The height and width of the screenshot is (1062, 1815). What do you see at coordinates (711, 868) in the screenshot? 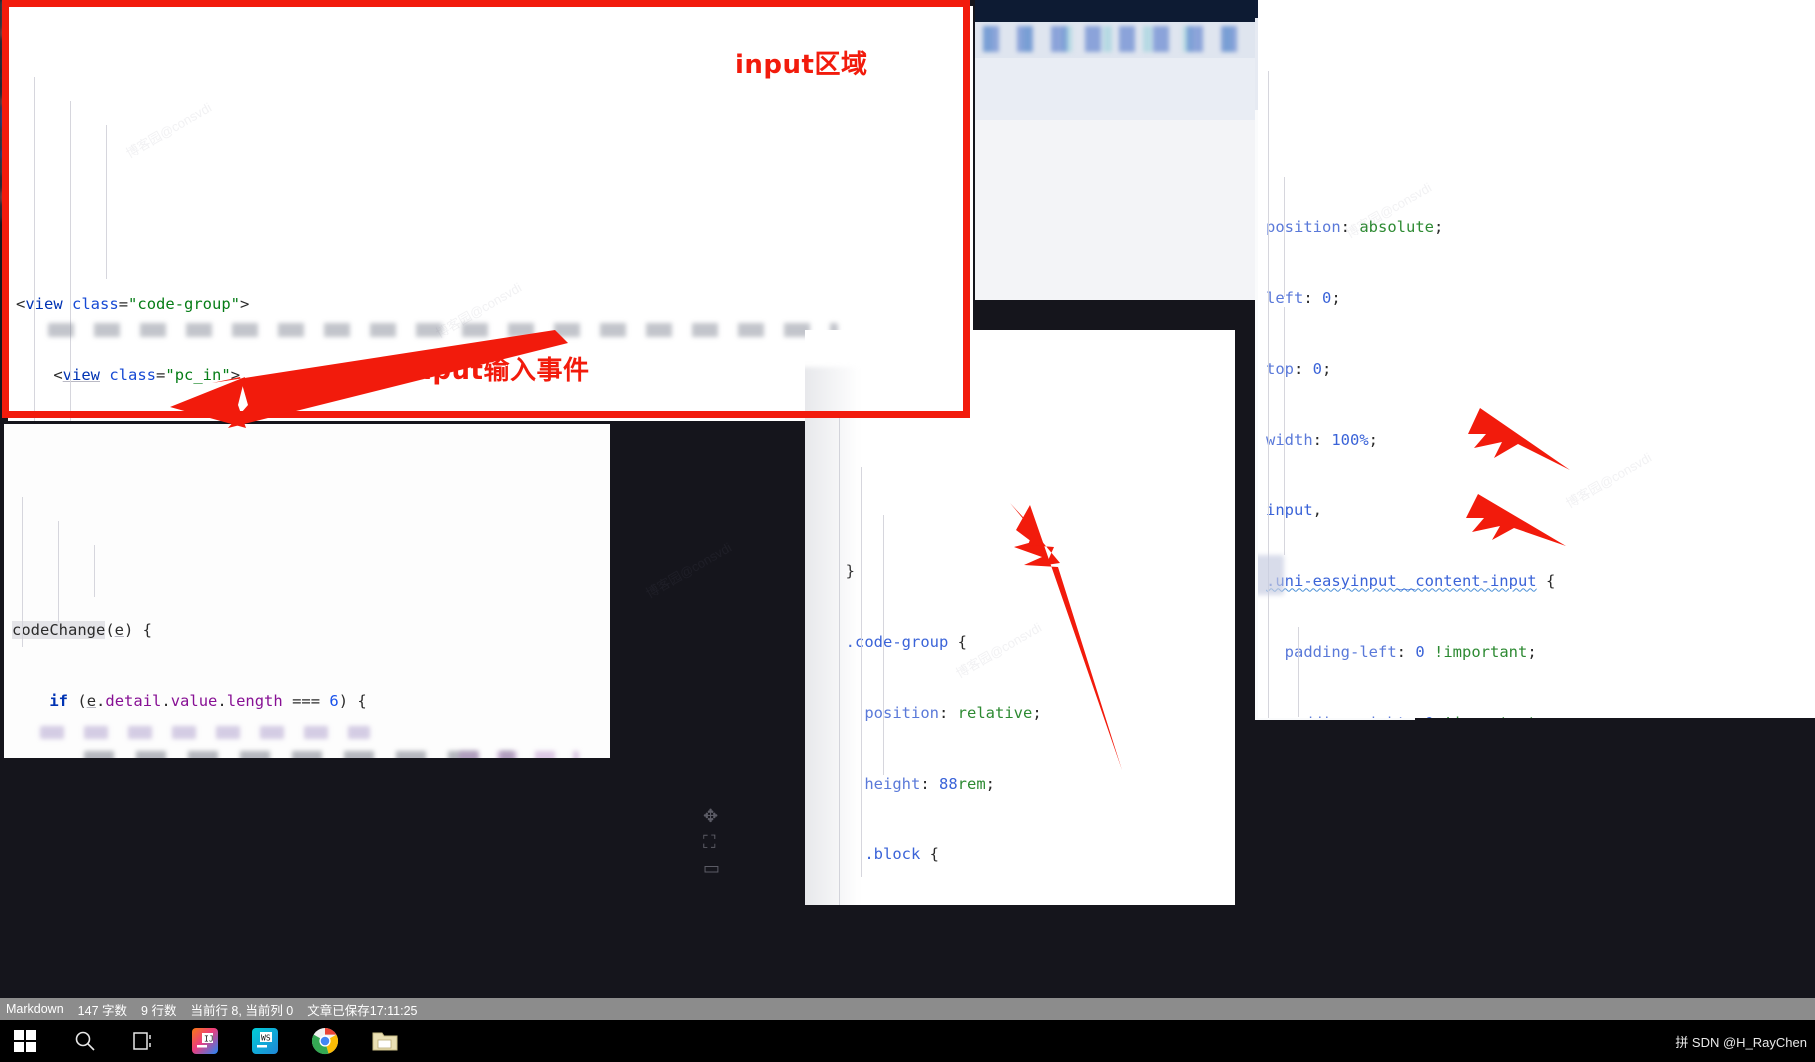
I see `display-icon: ▭` at bounding box center [711, 868].